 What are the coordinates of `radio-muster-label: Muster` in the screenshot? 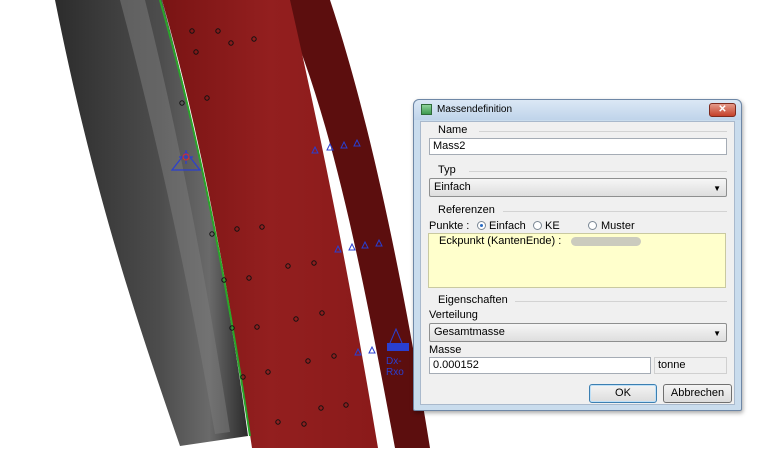 It's located at (618, 226).